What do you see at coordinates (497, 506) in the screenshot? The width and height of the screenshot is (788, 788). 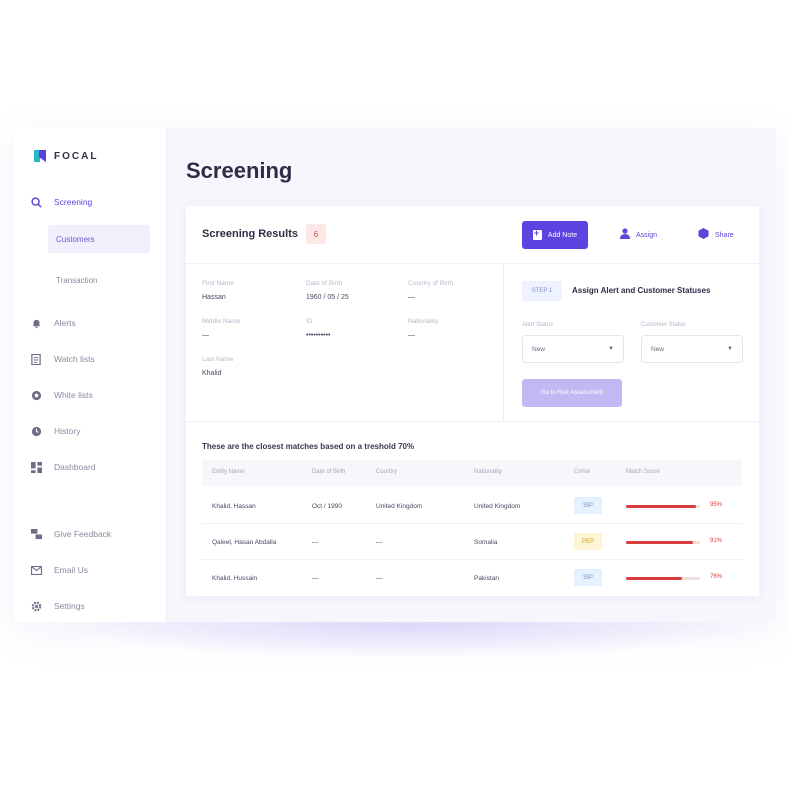 I see `cell-nationality: United Kingdom` at bounding box center [497, 506].